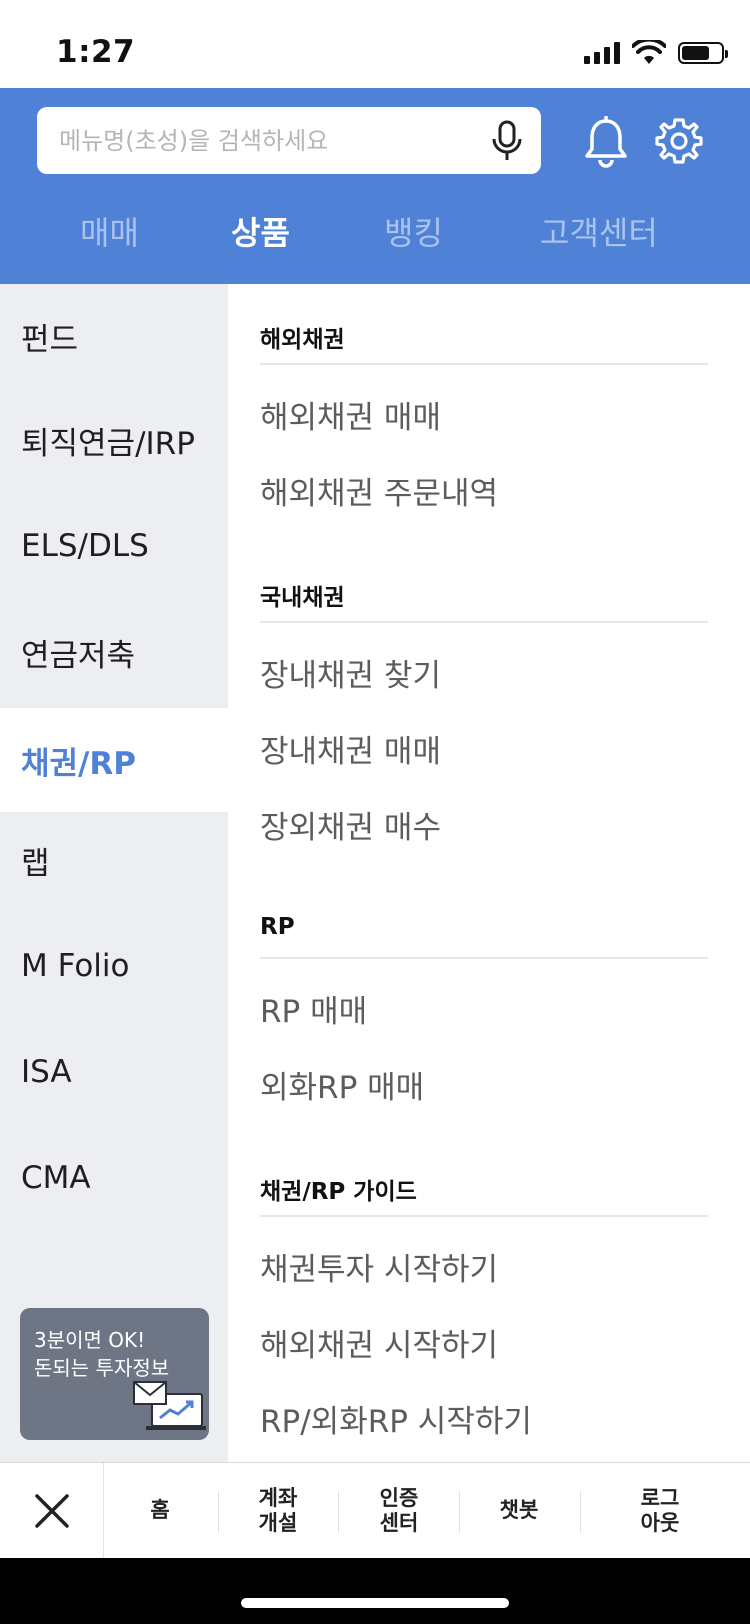 This screenshot has height=1624, width=750. What do you see at coordinates (396, 1418) in the screenshot?
I see `link-rp-fx-rp-start: RP/외화RP 시작하기` at bounding box center [396, 1418].